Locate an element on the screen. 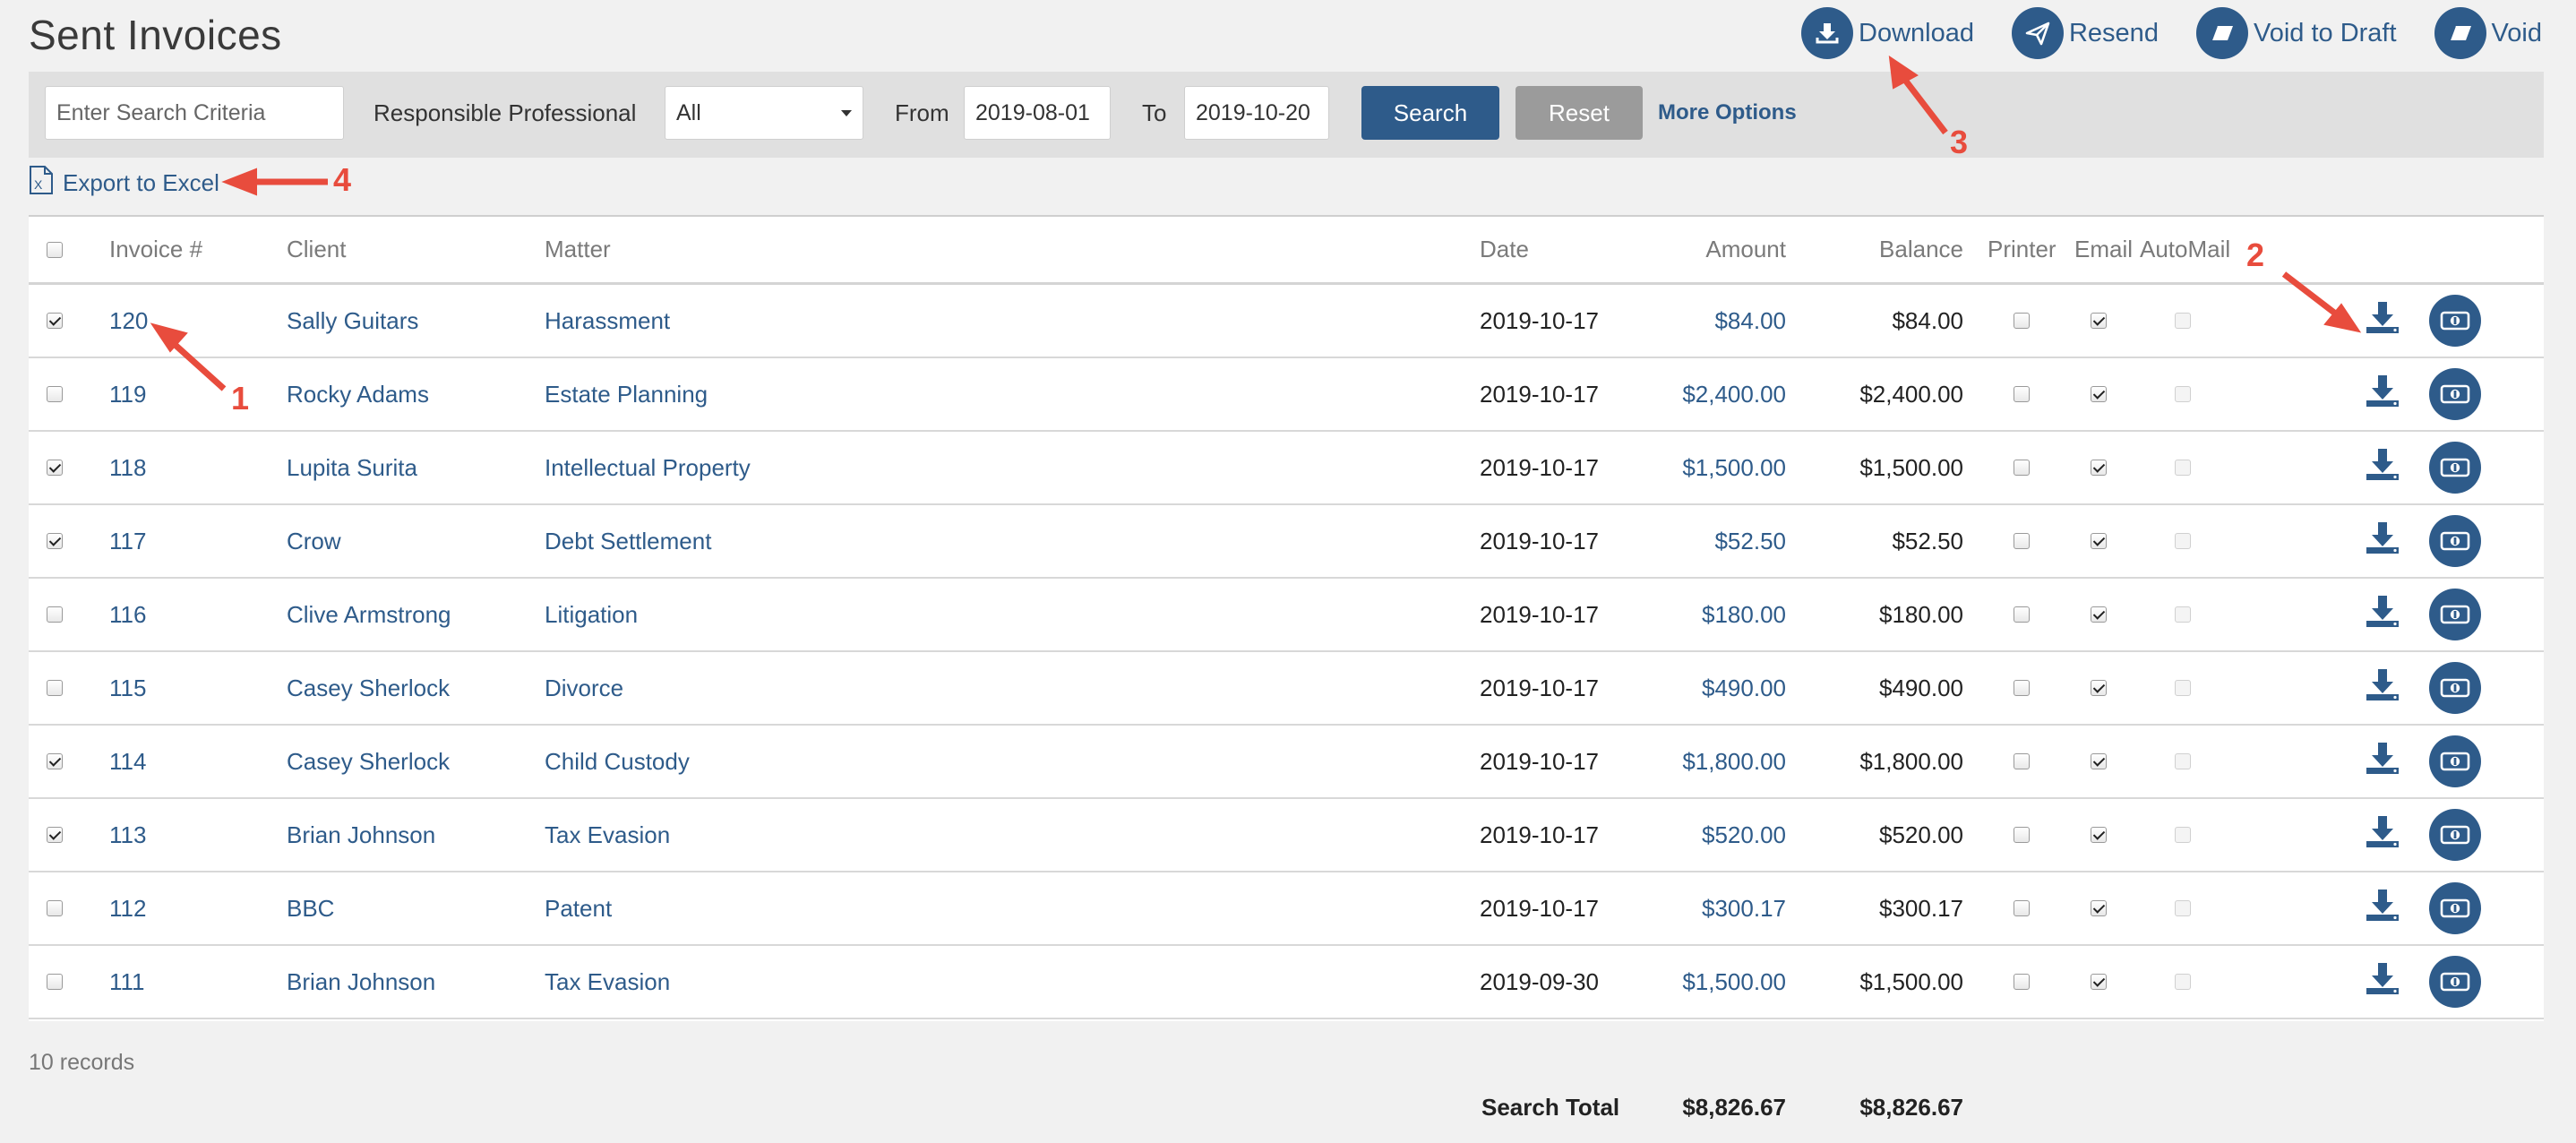  invoice-number-link: 114 is located at coordinates (127, 761).